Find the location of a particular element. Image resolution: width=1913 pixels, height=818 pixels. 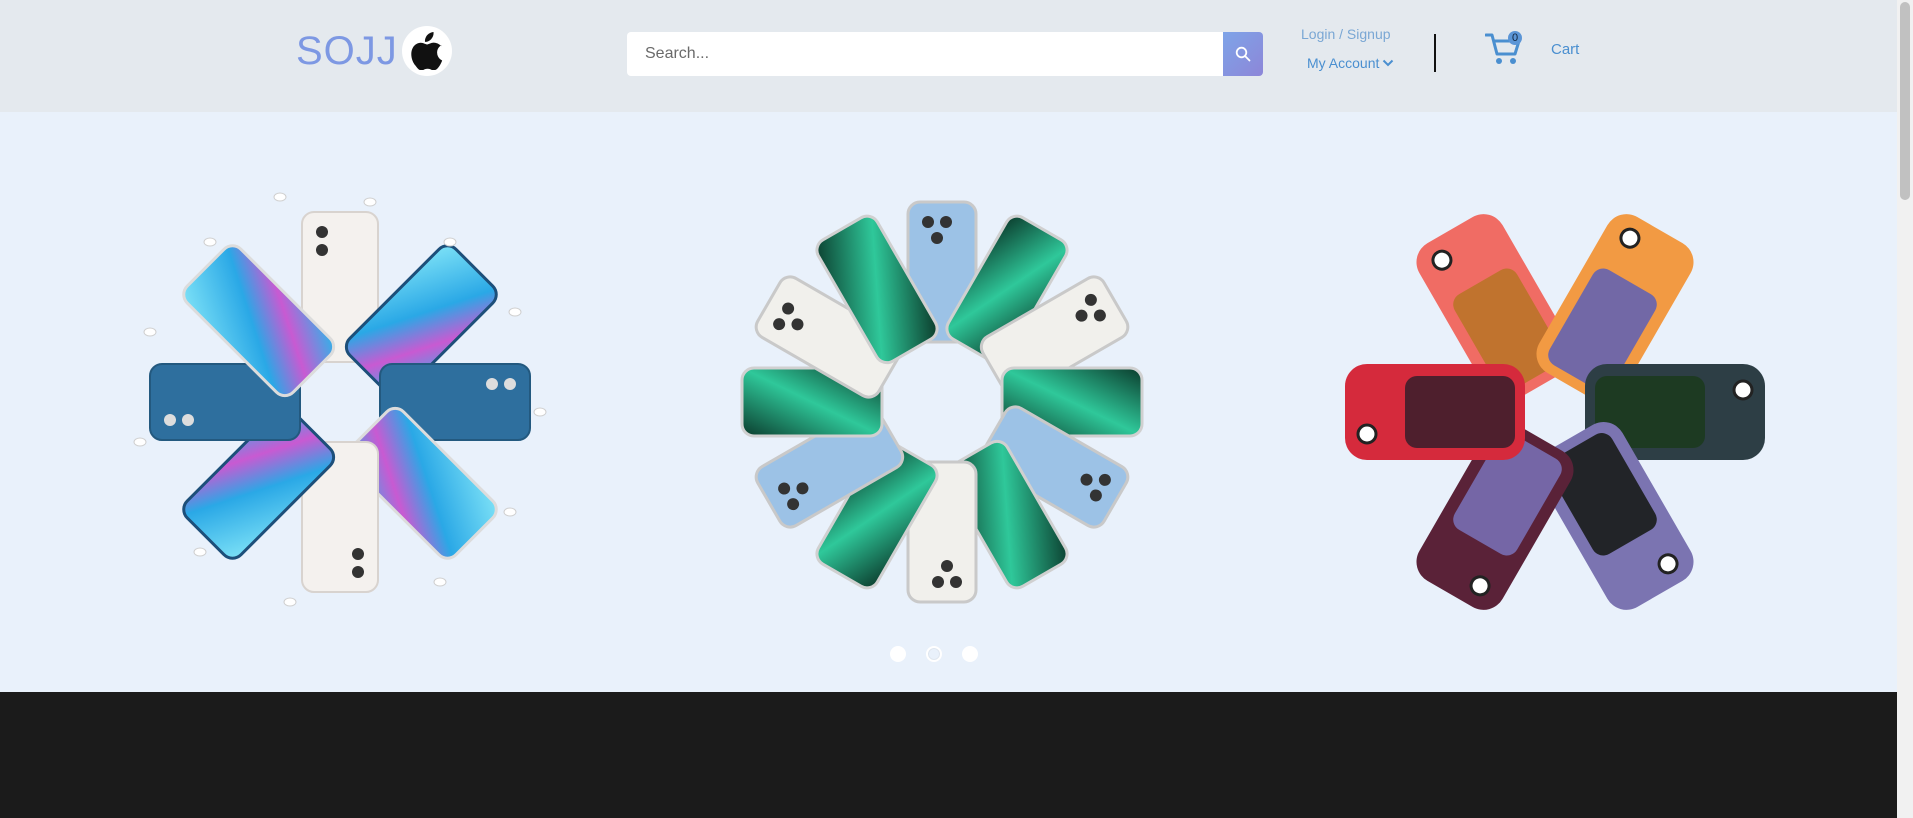

logo: SOJJ is located at coordinates (374, 51).